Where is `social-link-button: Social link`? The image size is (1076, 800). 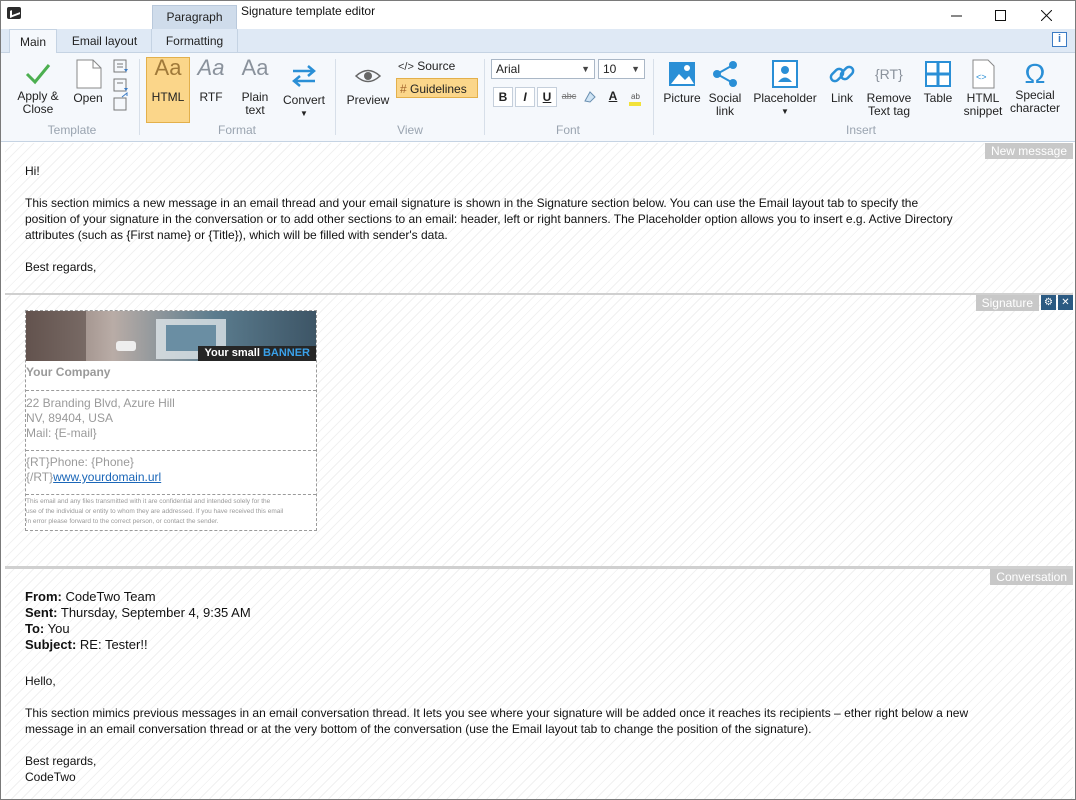
social-link-button: Social link is located at coordinates (725, 88).